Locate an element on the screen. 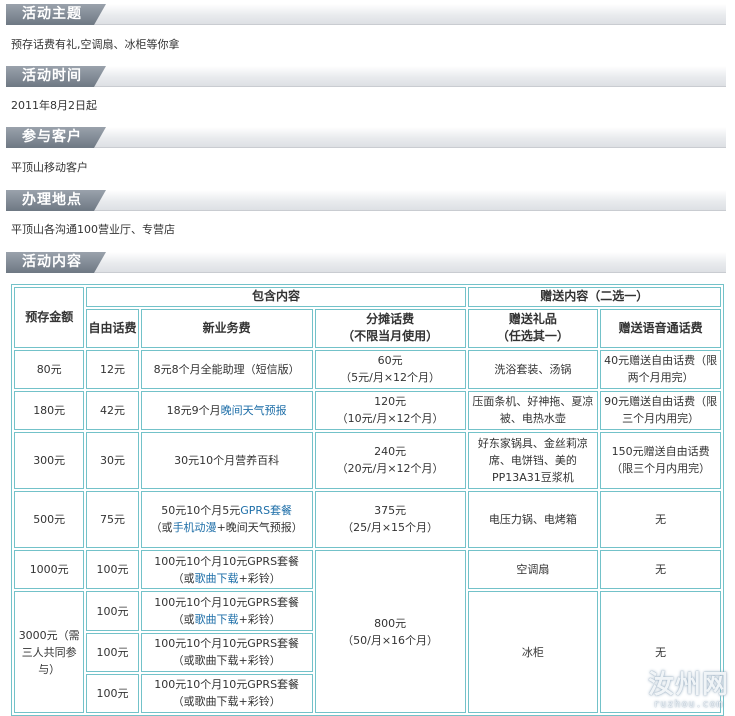 The width and height of the screenshot is (735, 716). section-title: 活动时间 is located at coordinates (52, 76).